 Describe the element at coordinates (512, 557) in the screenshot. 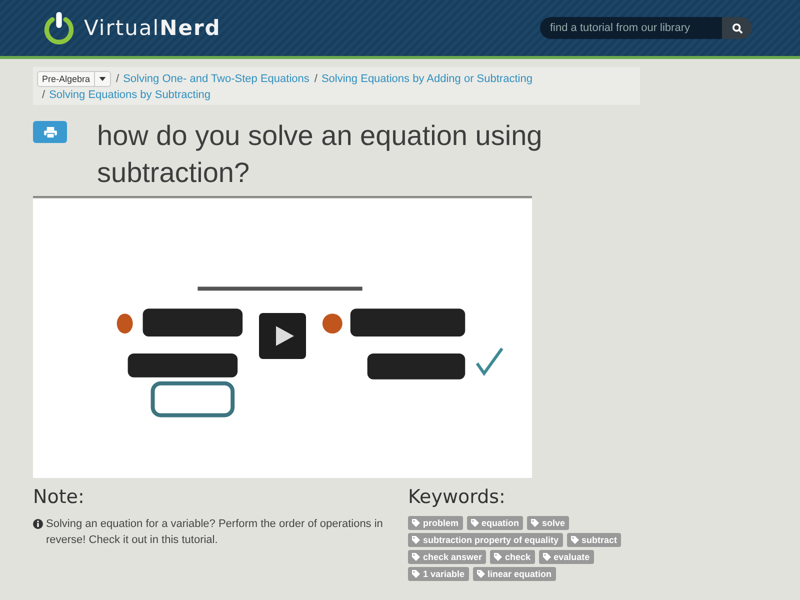

I see `keyword-tag: check` at that location.